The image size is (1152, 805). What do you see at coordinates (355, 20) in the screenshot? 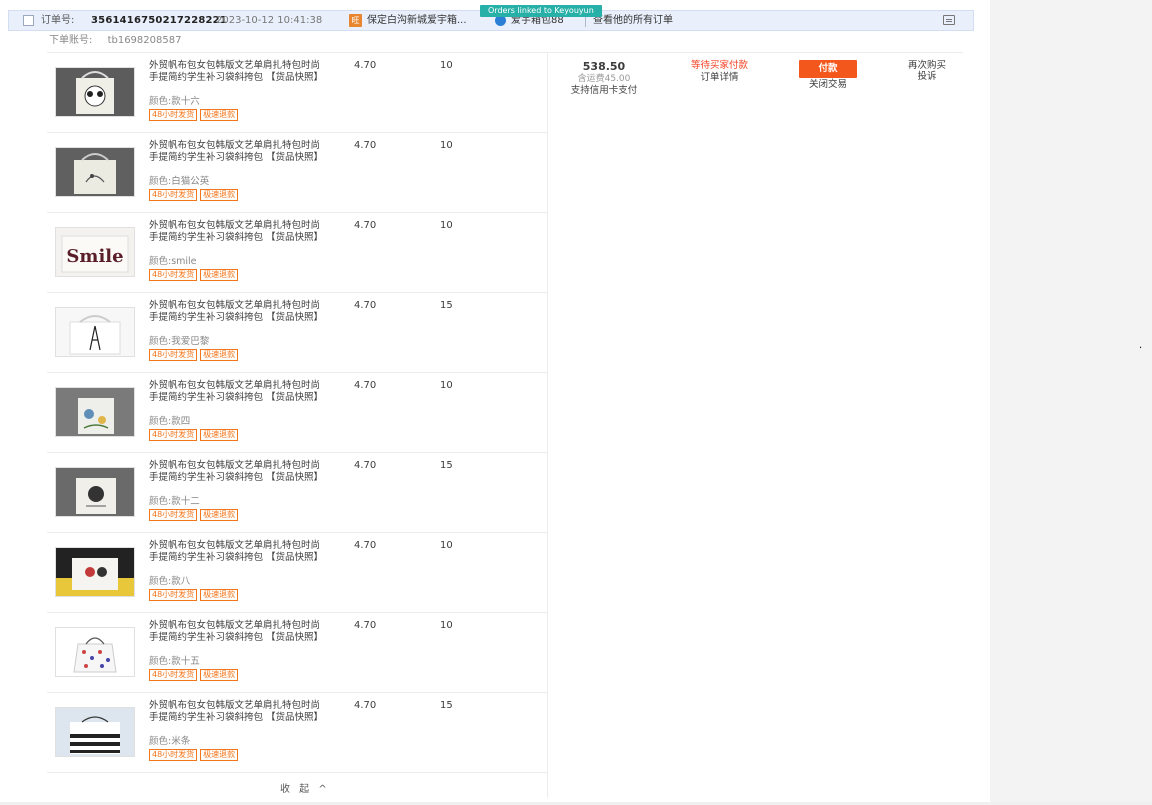
I see `shop-icon: 旺` at bounding box center [355, 20].